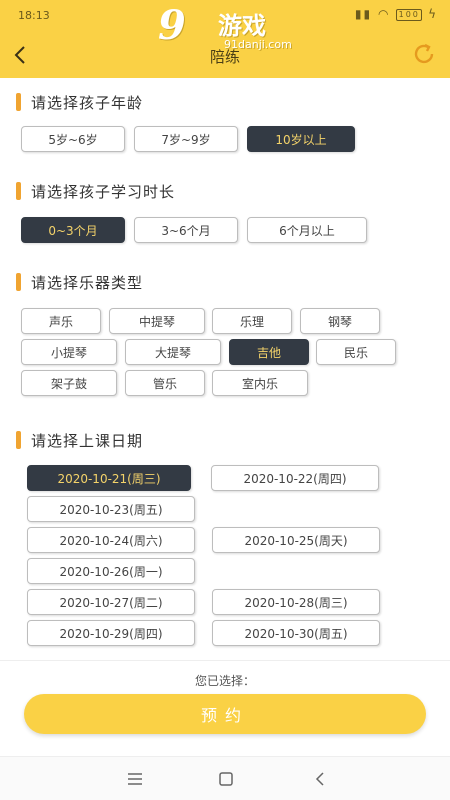 The image size is (450, 800). I want to click on footer-divider, so click(225, 660).